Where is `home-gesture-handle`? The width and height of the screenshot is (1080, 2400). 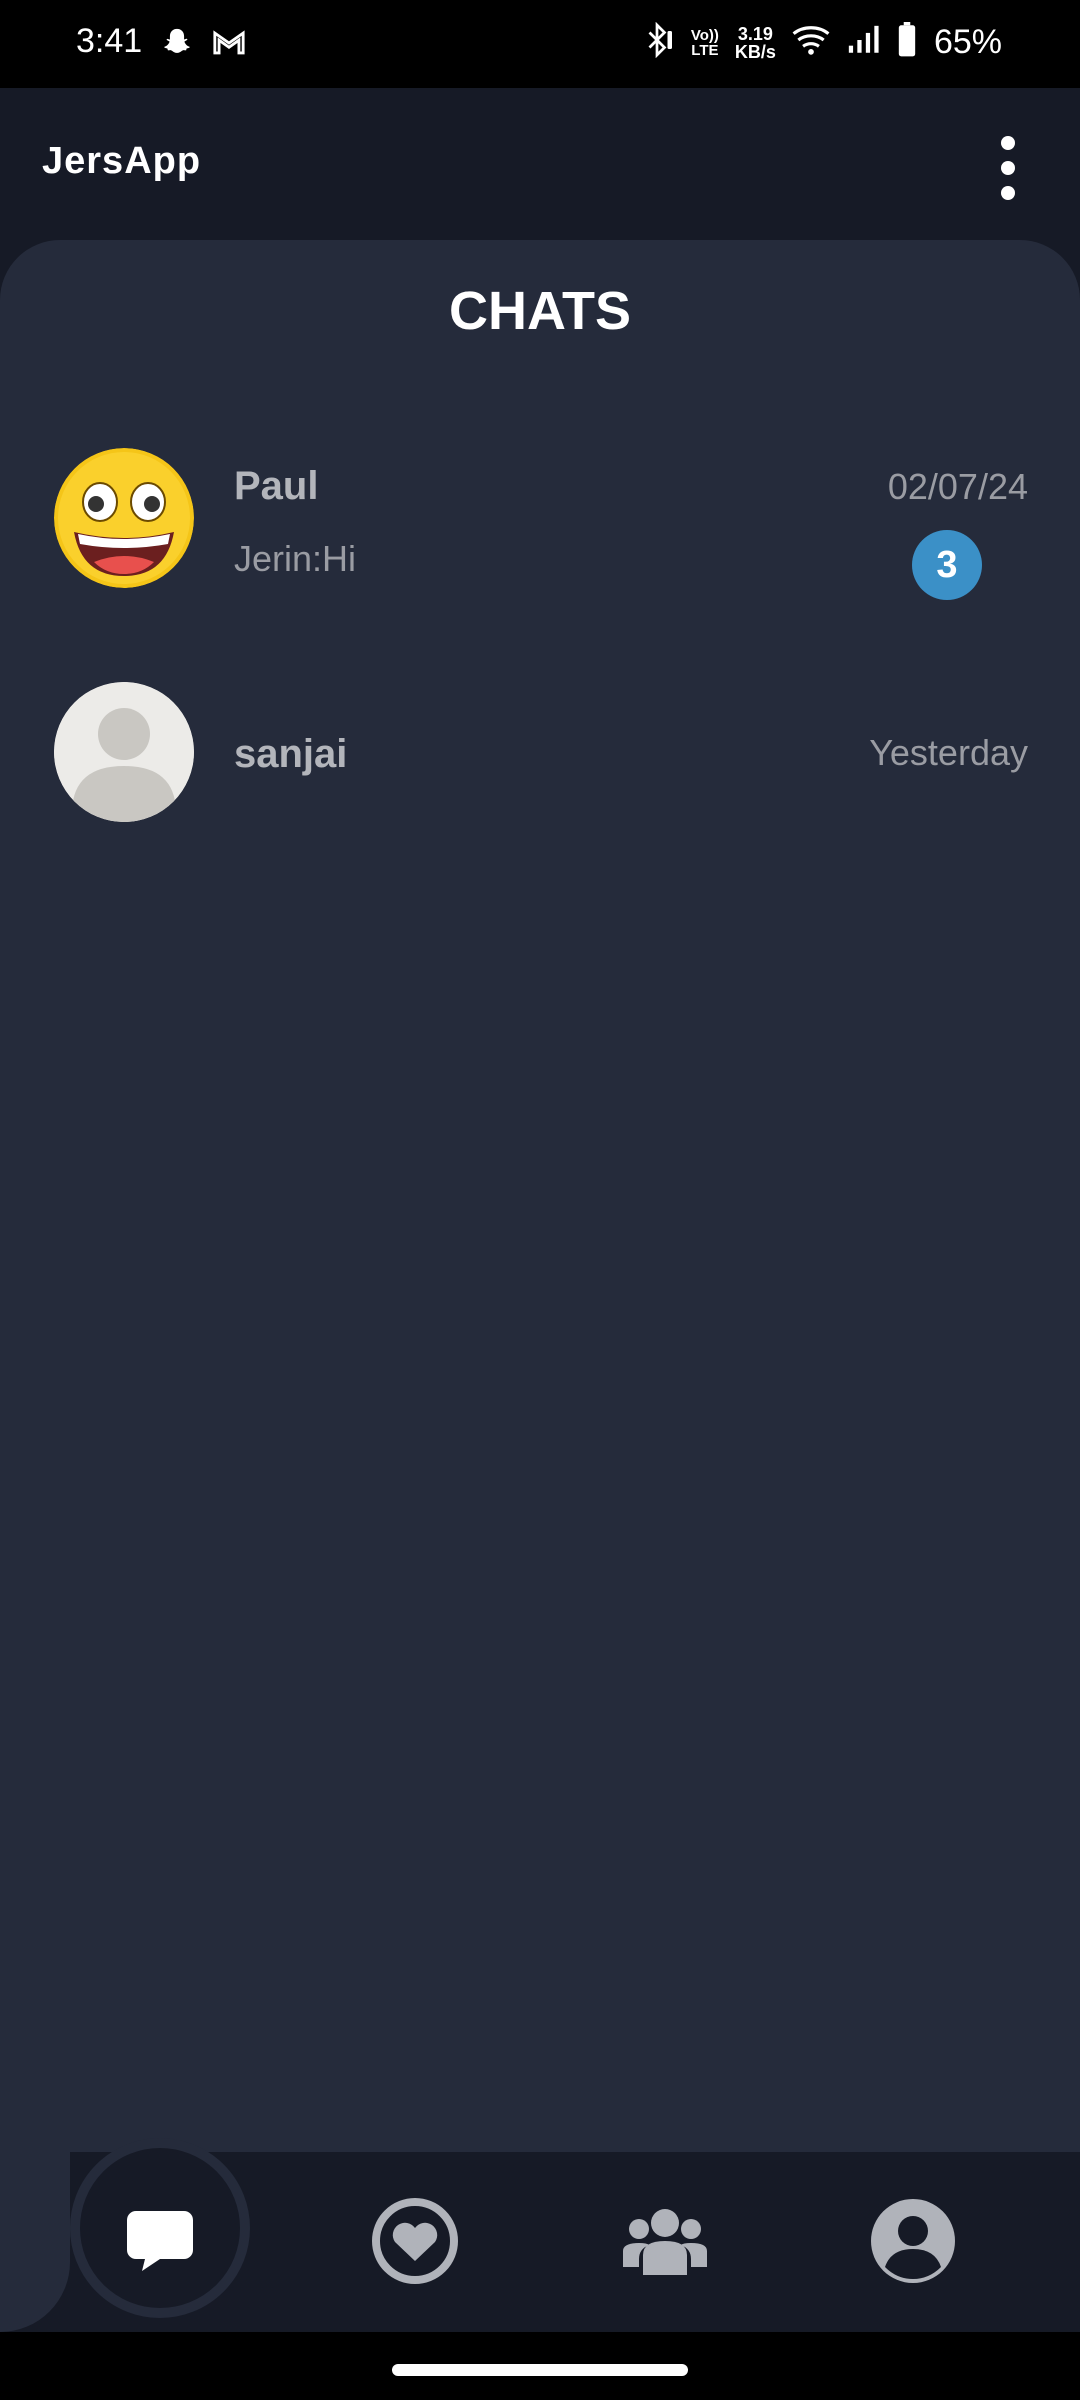 home-gesture-handle is located at coordinates (540, 2370).